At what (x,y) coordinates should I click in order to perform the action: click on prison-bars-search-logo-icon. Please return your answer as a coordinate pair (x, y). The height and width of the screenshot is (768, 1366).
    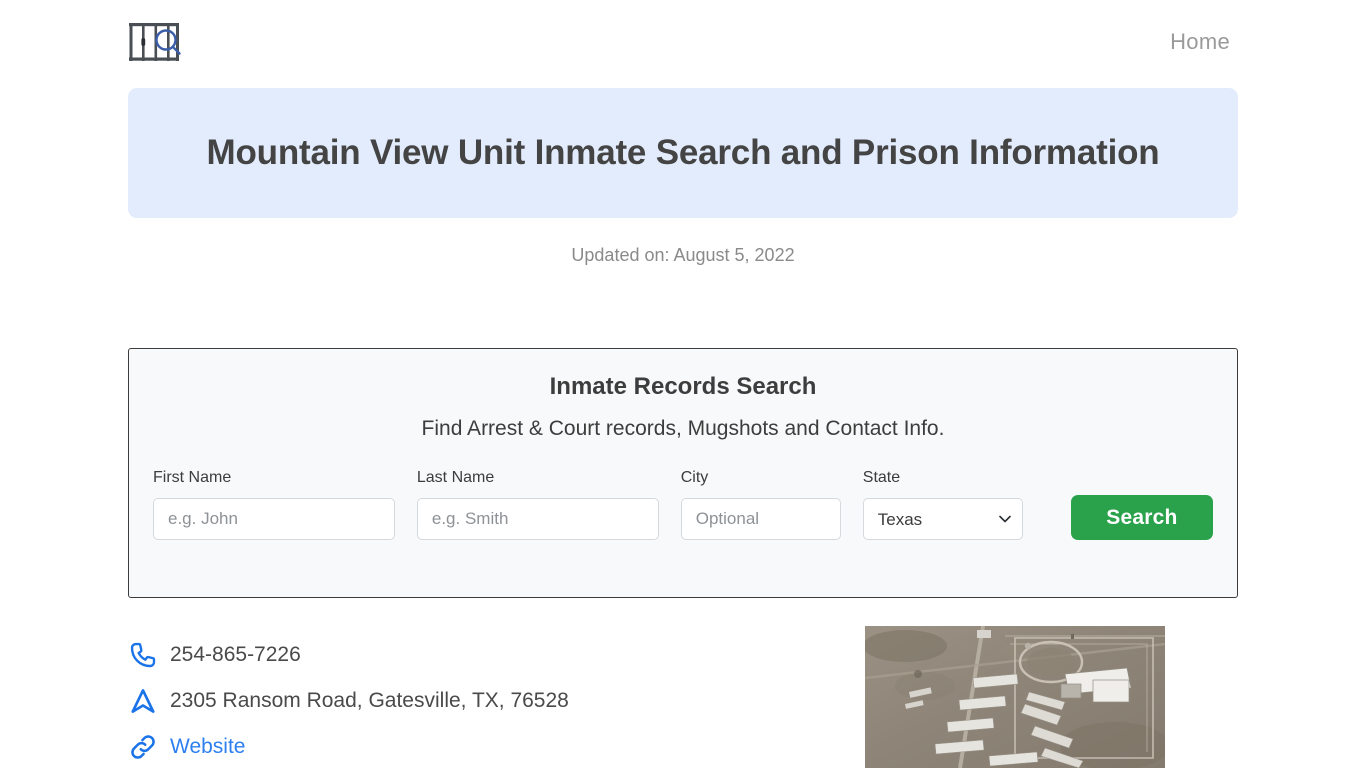
    Looking at the image, I should click on (155, 42).